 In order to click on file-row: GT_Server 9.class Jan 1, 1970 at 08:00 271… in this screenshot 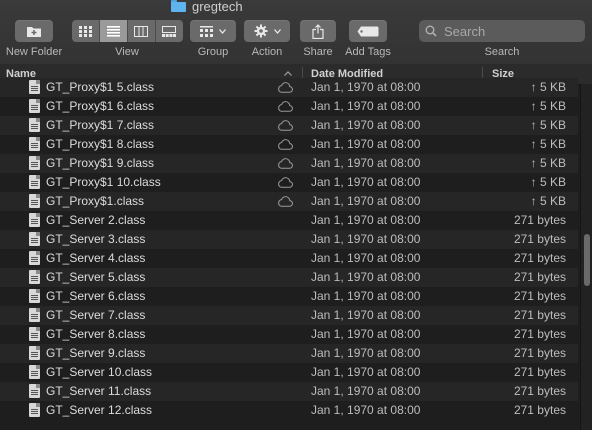, I will do `click(289, 353)`.